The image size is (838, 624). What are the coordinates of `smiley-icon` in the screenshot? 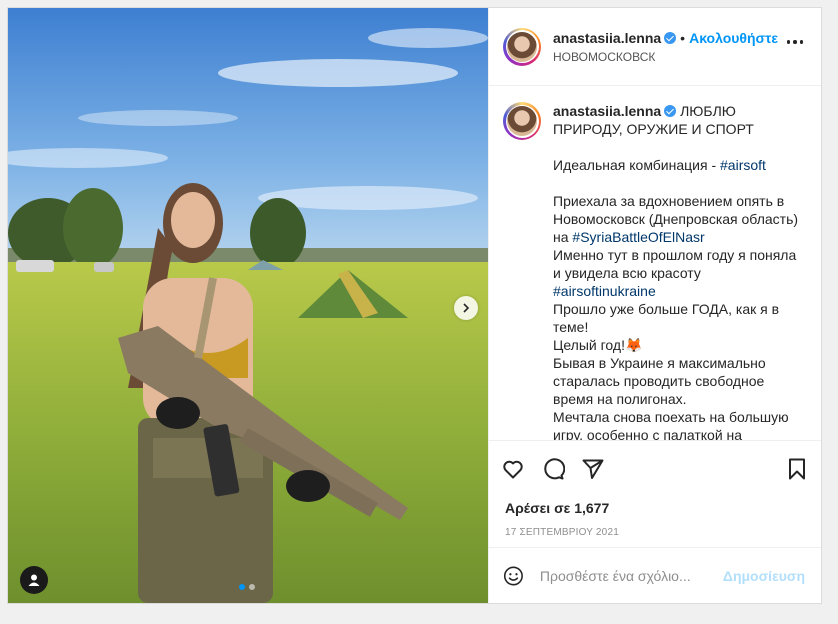 It's located at (513, 576).